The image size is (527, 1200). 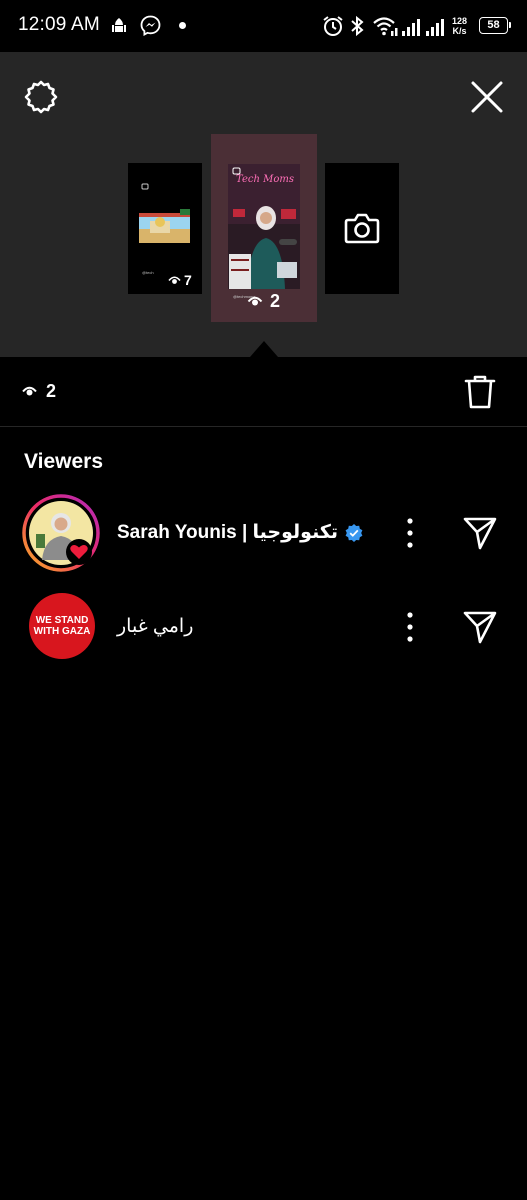 What do you see at coordinates (460, 21) in the screenshot?
I see `network-speed-value: 128` at bounding box center [460, 21].